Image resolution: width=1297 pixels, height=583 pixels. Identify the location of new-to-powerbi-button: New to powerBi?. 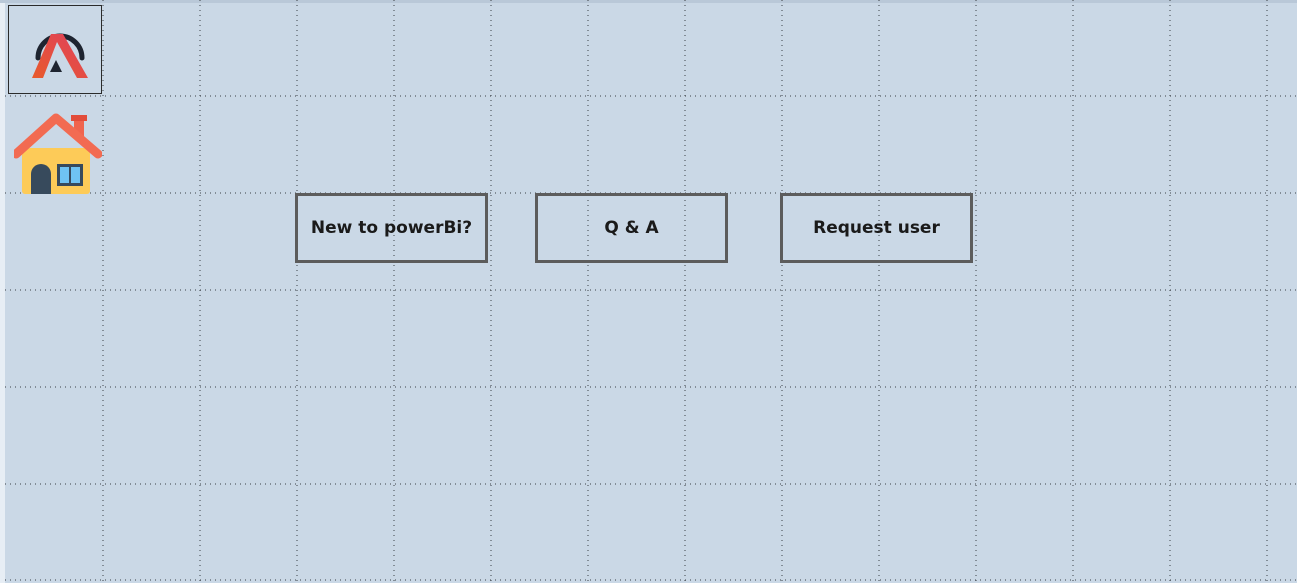
(391, 228).